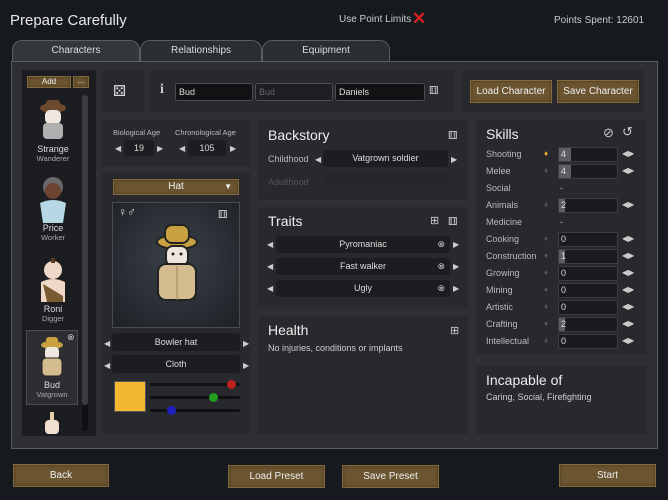  Describe the element at coordinates (588, 256) in the screenshot. I see `skill-level-field: 1` at that location.